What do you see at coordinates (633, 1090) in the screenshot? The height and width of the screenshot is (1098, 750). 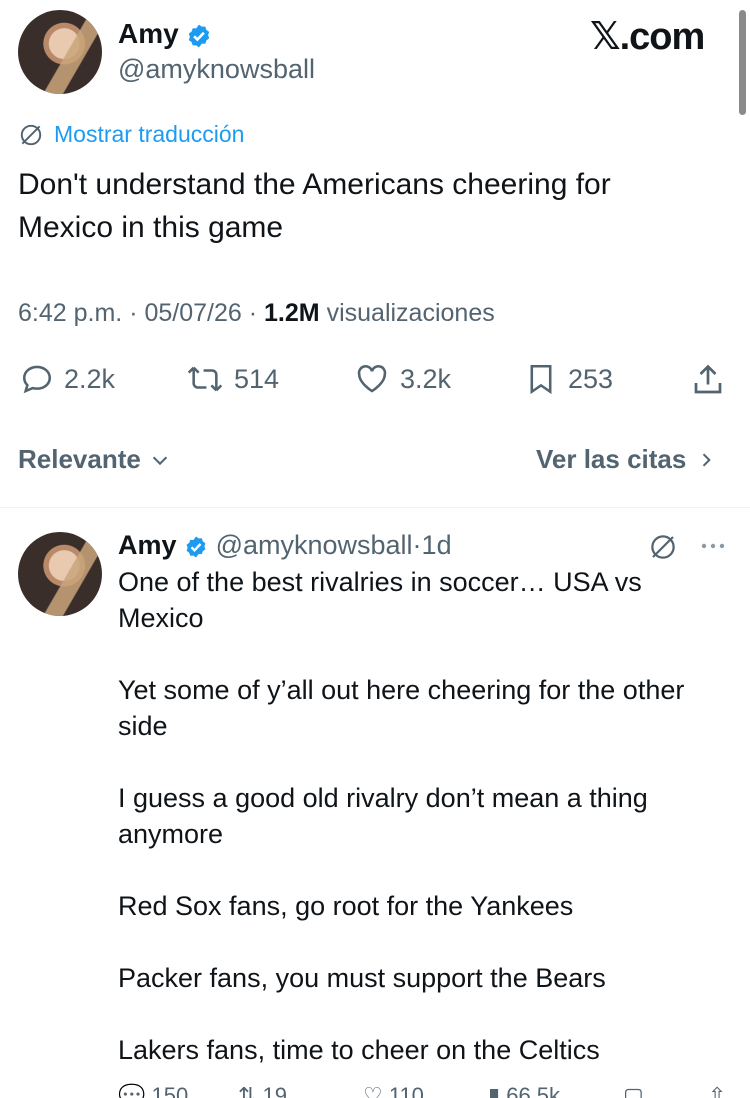 I see `reply-bookmark: ▢` at bounding box center [633, 1090].